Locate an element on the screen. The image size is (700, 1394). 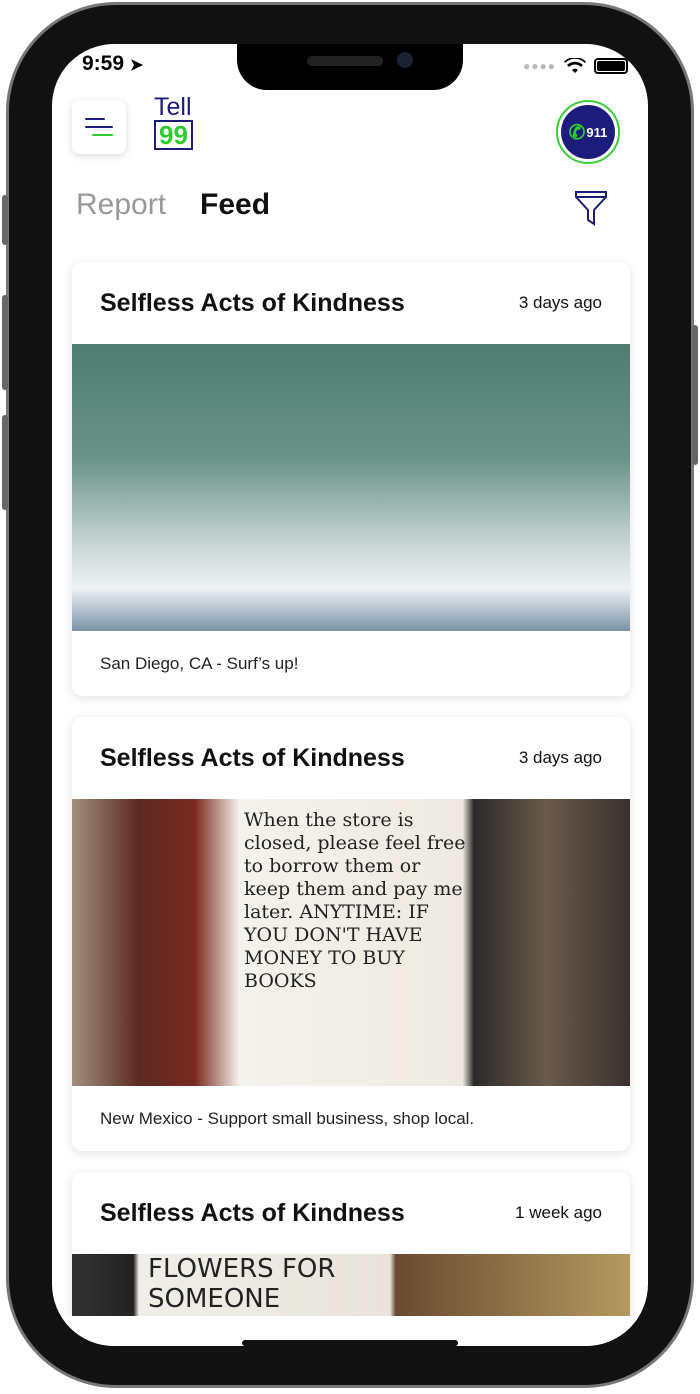
app-logo: Tell 99 is located at coordinates (173, 121).